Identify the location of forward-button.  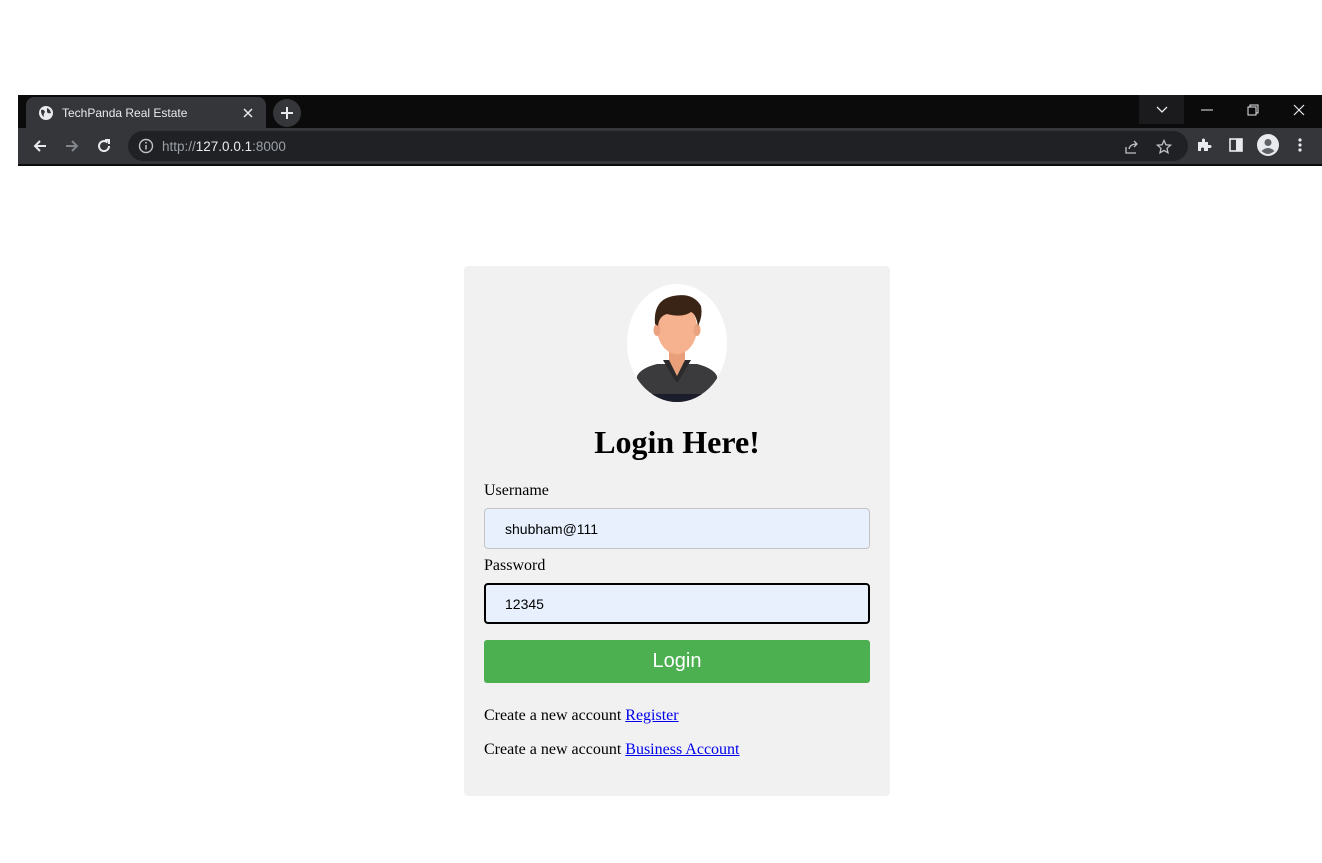
(72, 146).